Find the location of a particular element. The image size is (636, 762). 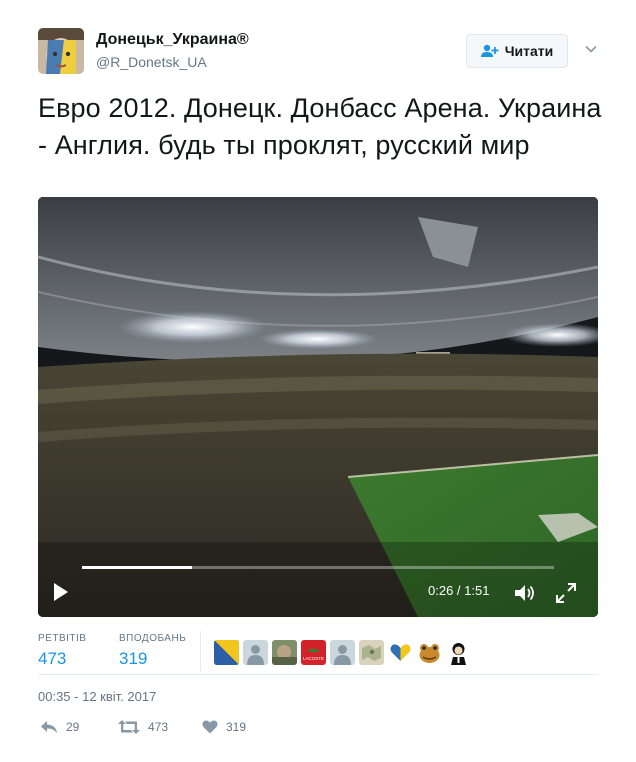

reply-icon is located at coordinates (49, 727).